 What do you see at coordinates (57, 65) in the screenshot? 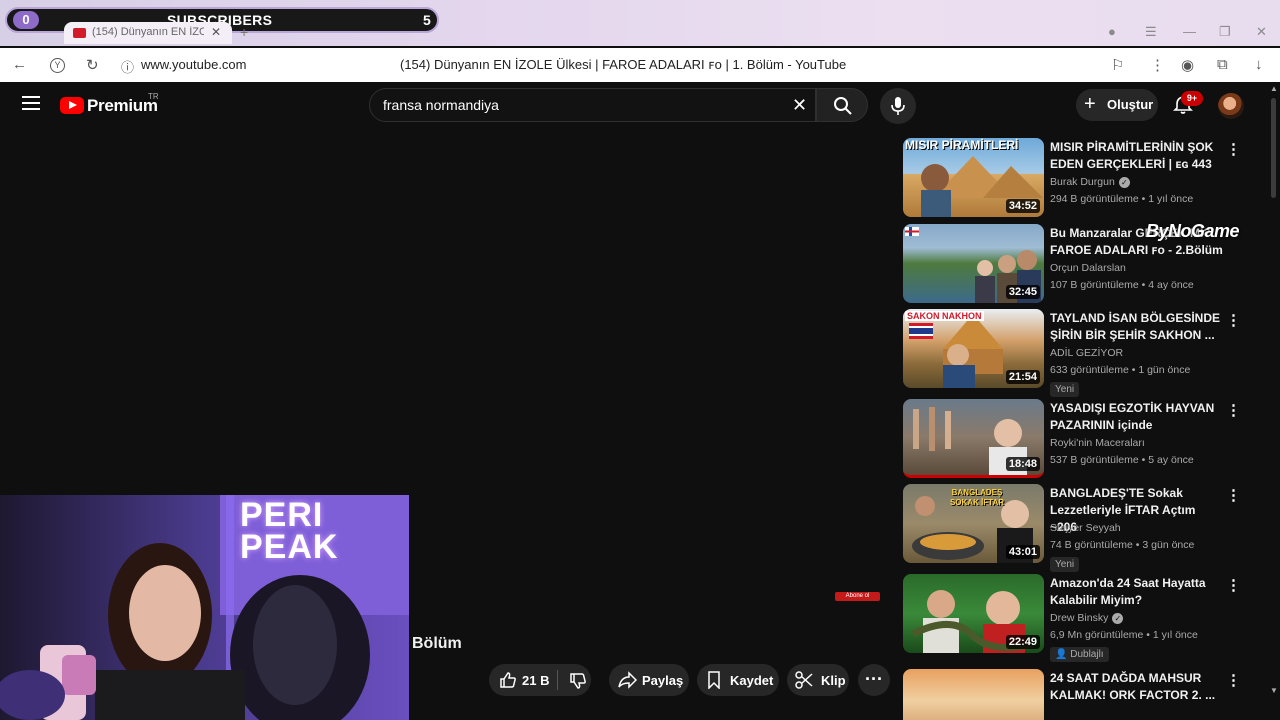
I see `yandex-icon: Y` at bounding box center [57, 65].